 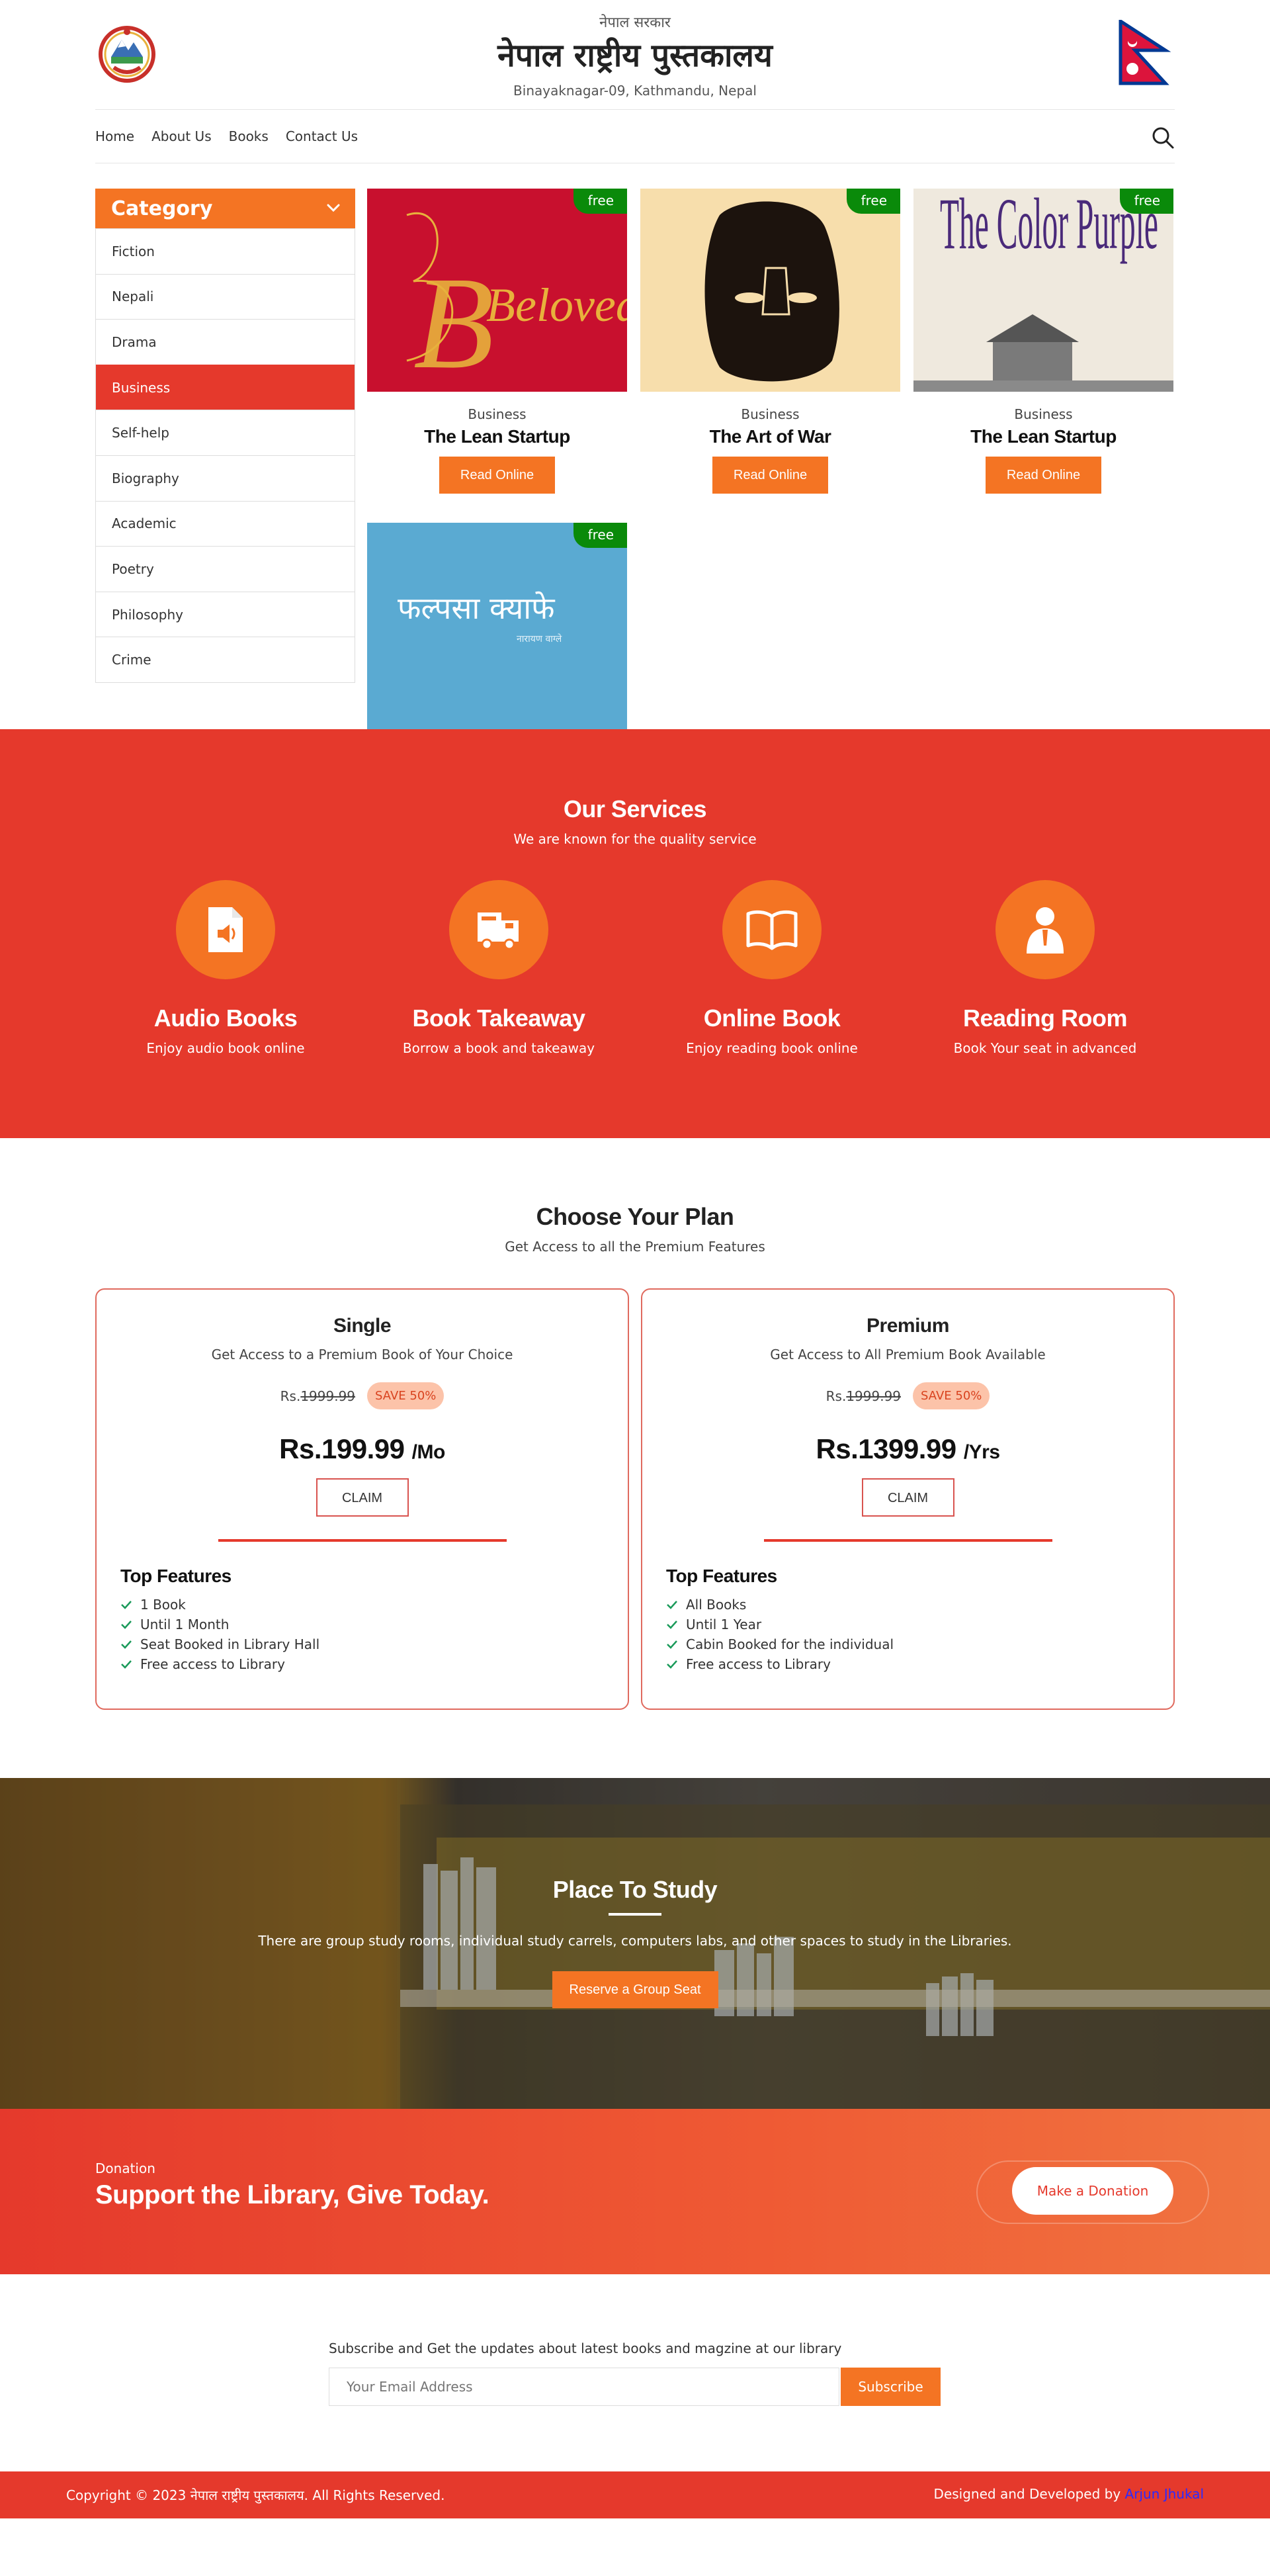 I want to click on service-audio-books: Audio Books Enjoy audio book online, so click(x=226, y=968).